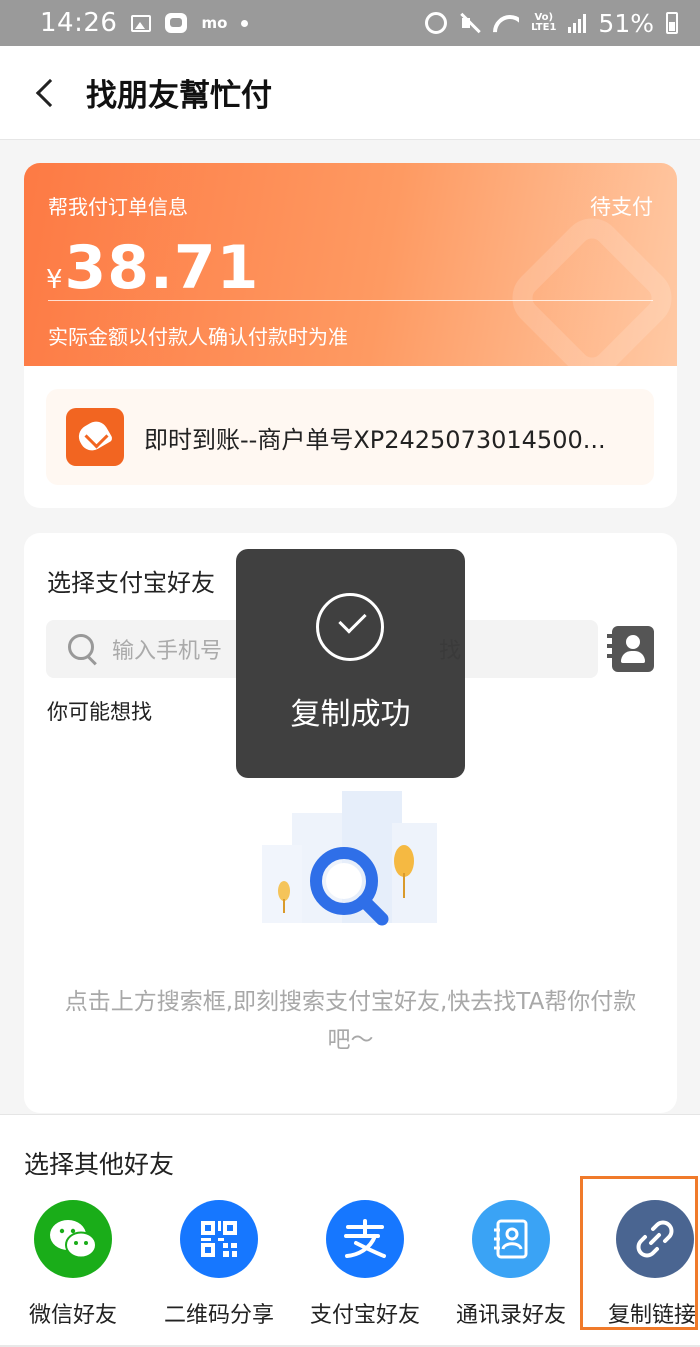 This screenshot has width=700, height=1347. Describe the element at coordinates (350, 1021) in the screenshot. I see `empty-state-text: 点击上方搜索框,即刻搜索支付宝好友,快去找TA帮你付款吧～` at that location.